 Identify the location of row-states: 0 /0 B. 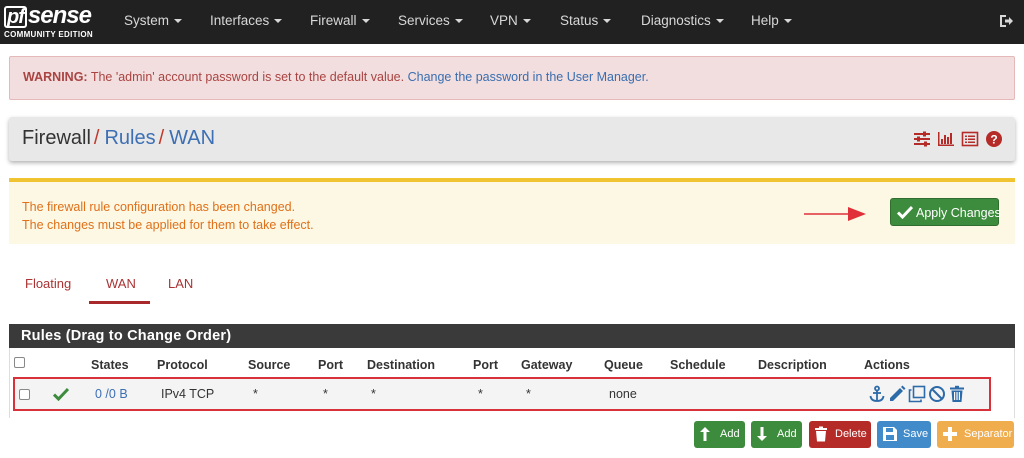
(111, 394).